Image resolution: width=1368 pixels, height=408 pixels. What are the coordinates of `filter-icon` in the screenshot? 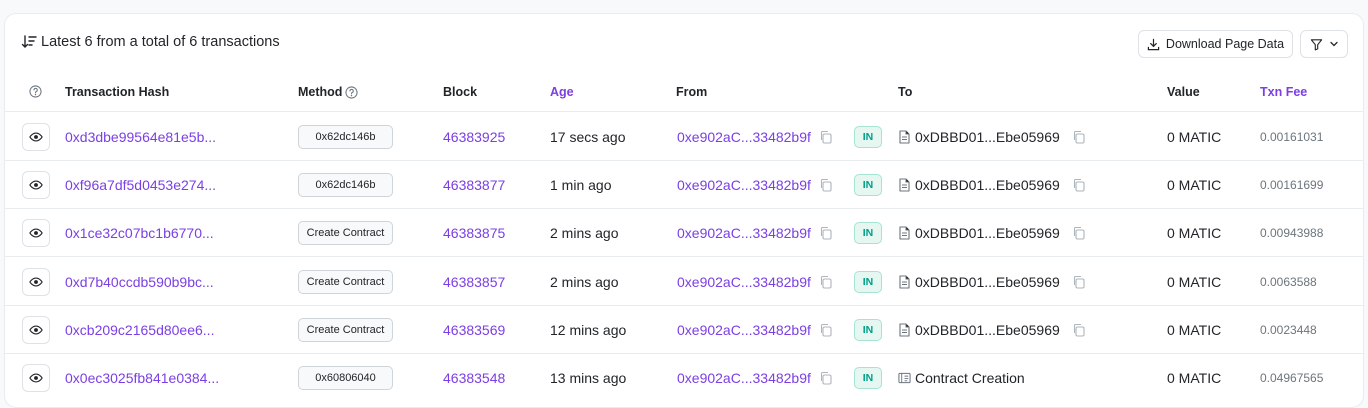 It's located at (1316, 44).